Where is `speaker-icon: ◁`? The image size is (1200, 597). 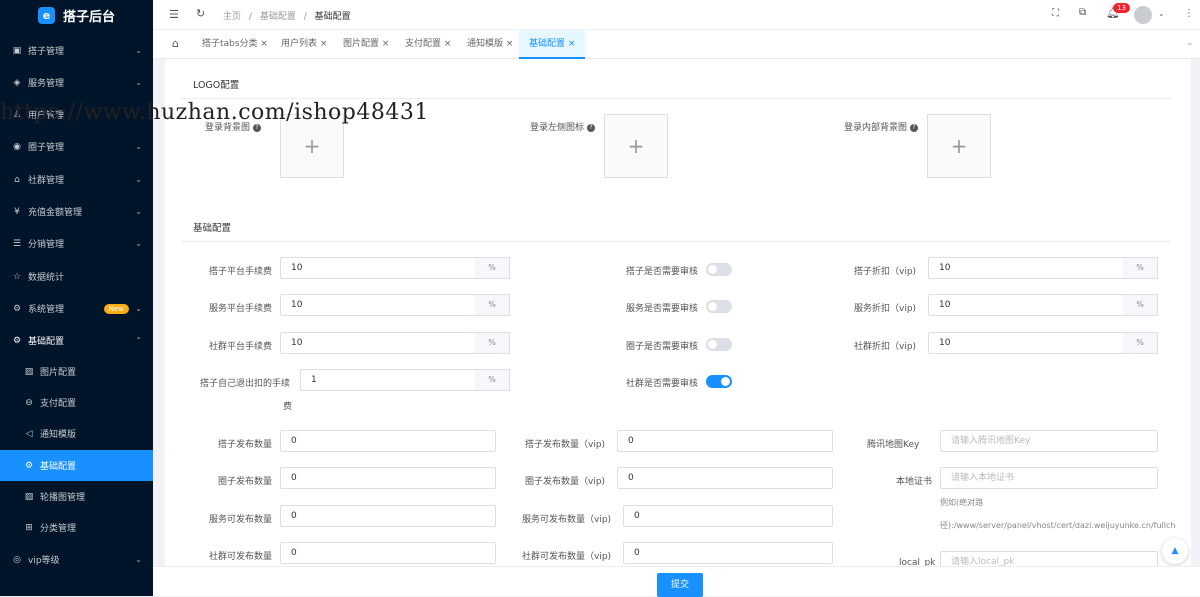 speaker-icon: ◁ is located at coordinates (29, 433).